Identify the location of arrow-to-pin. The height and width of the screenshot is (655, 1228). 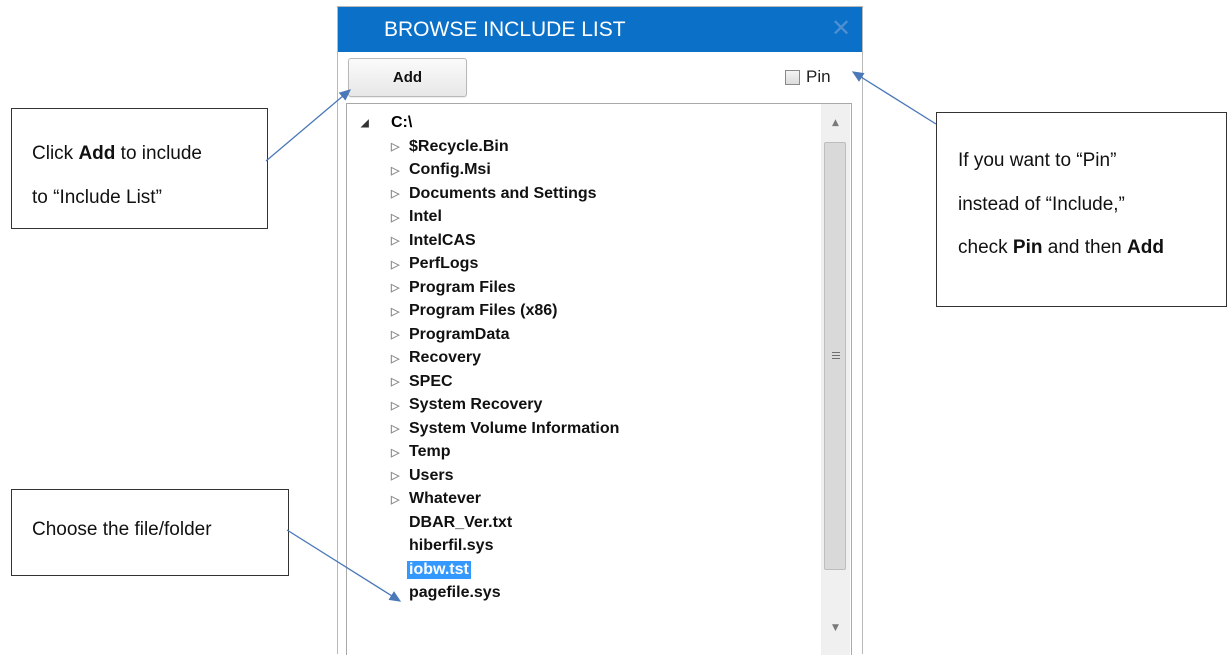
(894, 98).